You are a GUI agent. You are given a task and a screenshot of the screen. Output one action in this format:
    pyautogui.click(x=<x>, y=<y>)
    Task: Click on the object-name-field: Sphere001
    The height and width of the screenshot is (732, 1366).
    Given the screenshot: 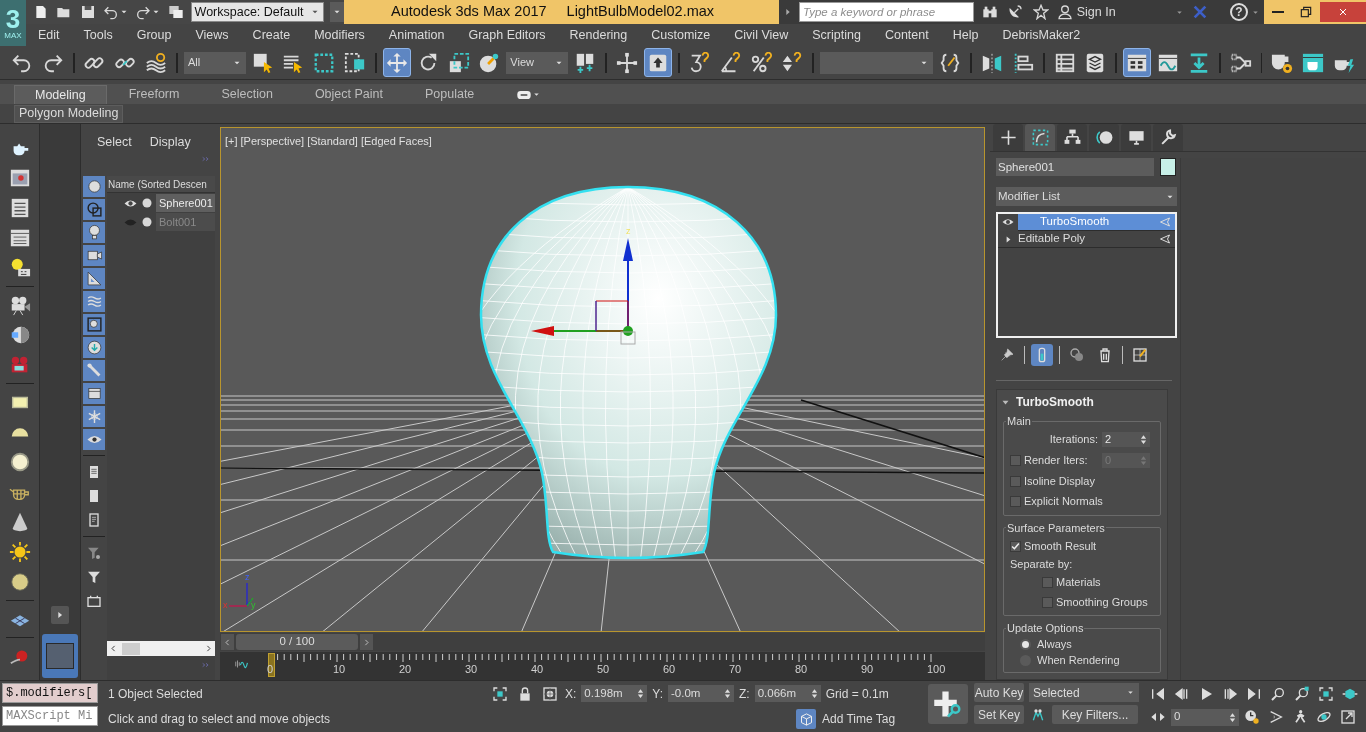 What is the action you would take?
    pyautogui.click(x=1075, y=167)
    